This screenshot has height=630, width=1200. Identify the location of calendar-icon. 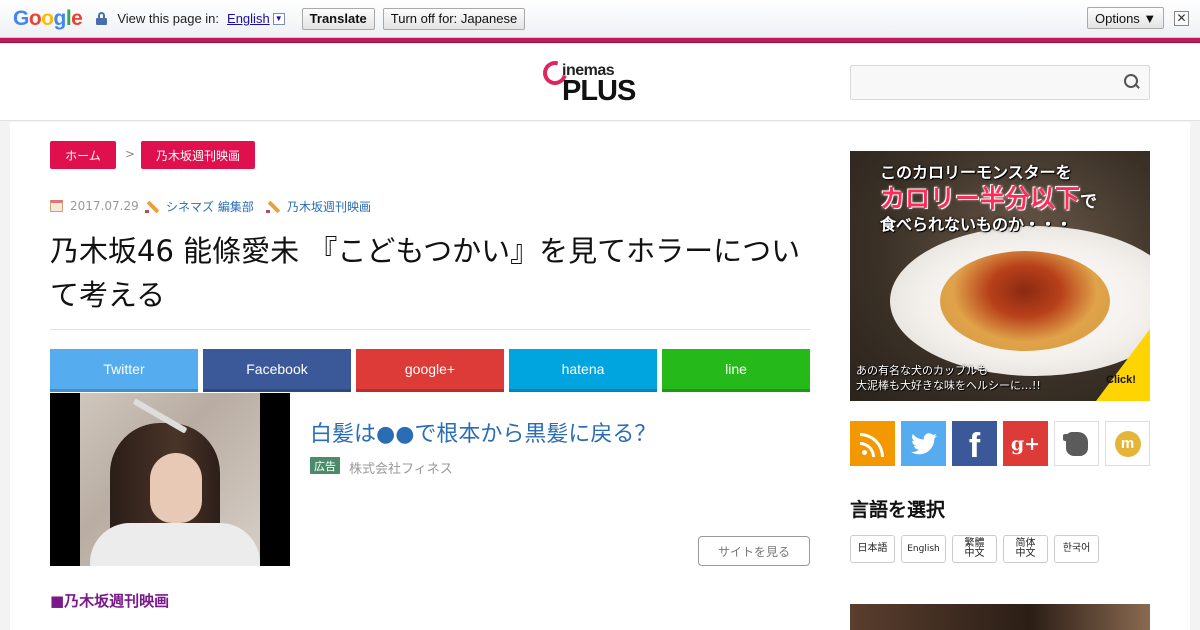
(56, 206).